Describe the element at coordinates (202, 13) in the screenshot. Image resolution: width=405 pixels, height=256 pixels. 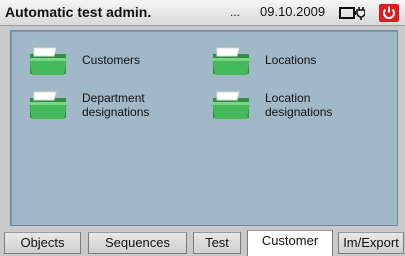
I see `title-bar: Automatic test admin. ... 09.10.2009` at that location.